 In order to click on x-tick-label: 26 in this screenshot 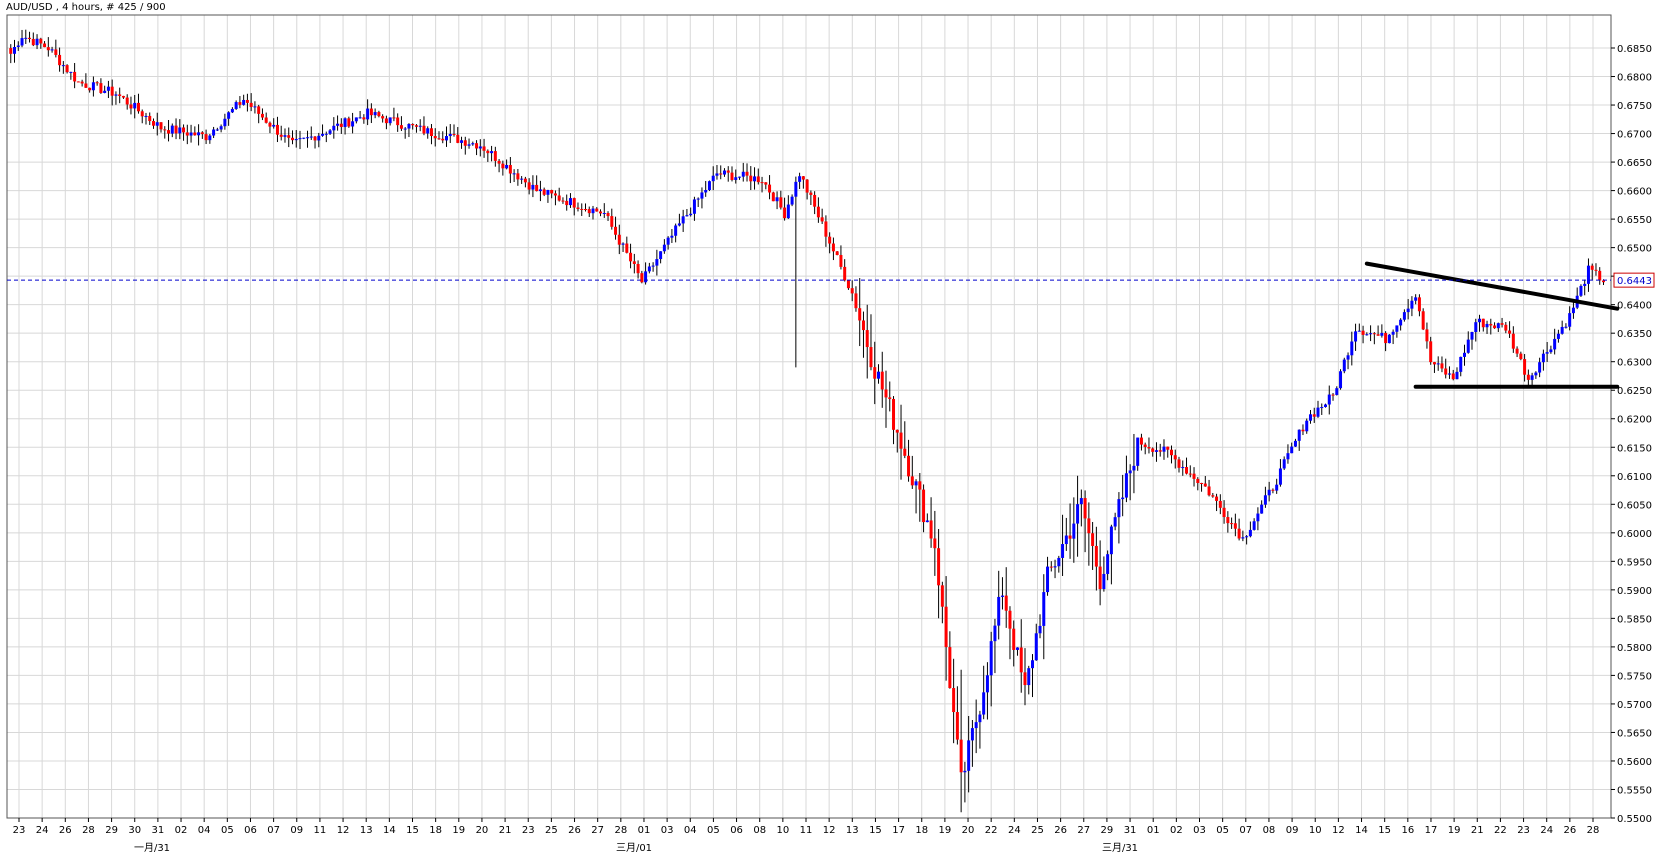, I will do `click(1569, 830)`.